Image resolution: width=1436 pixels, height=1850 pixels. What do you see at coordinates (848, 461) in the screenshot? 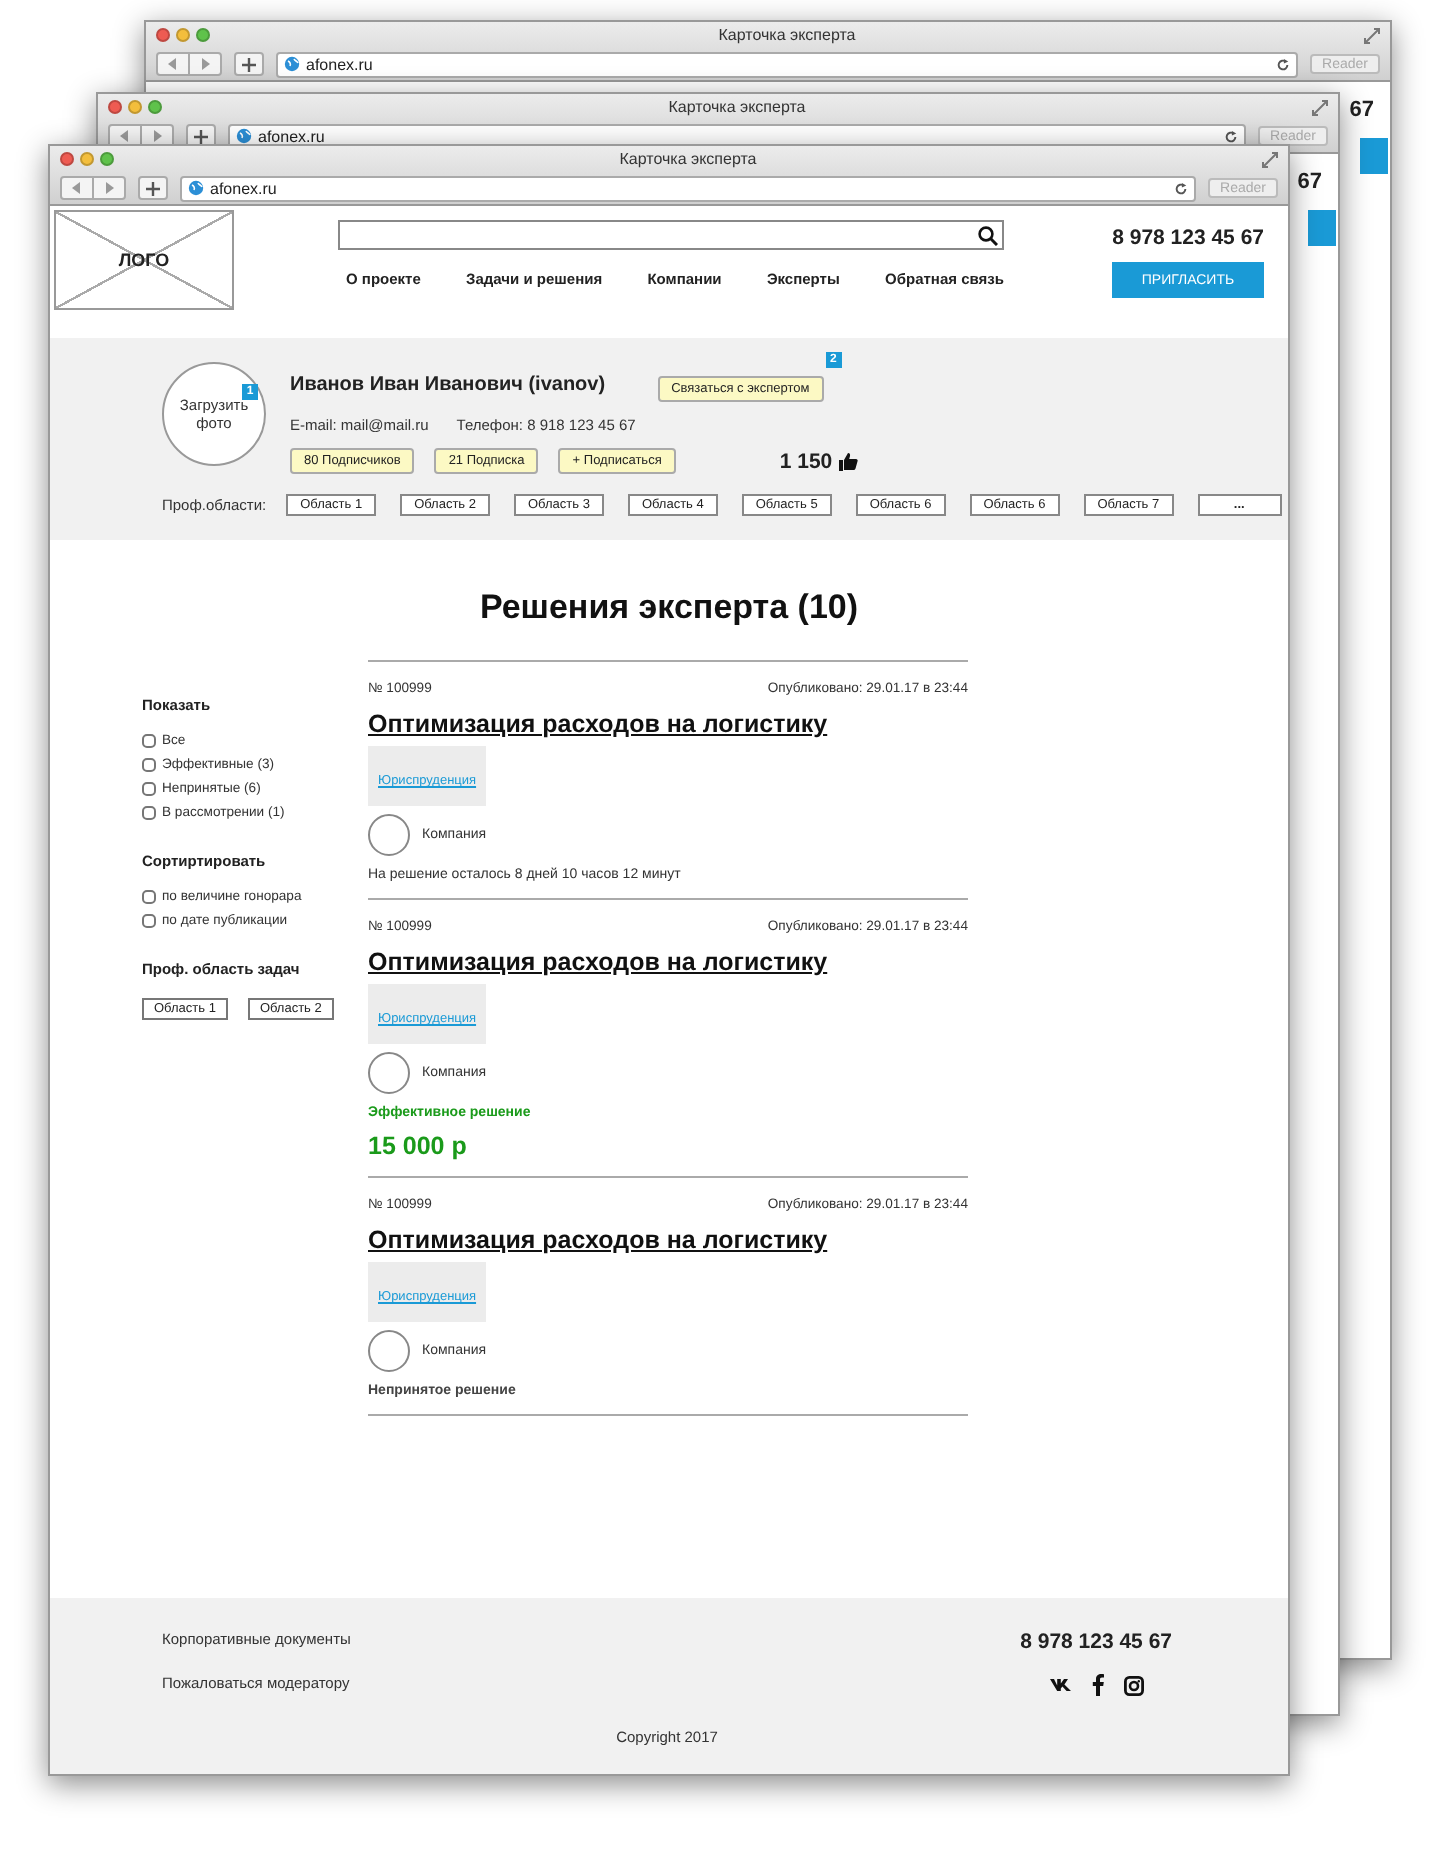
I see `thumbs-up-icon` at bounding box center [848, 461].